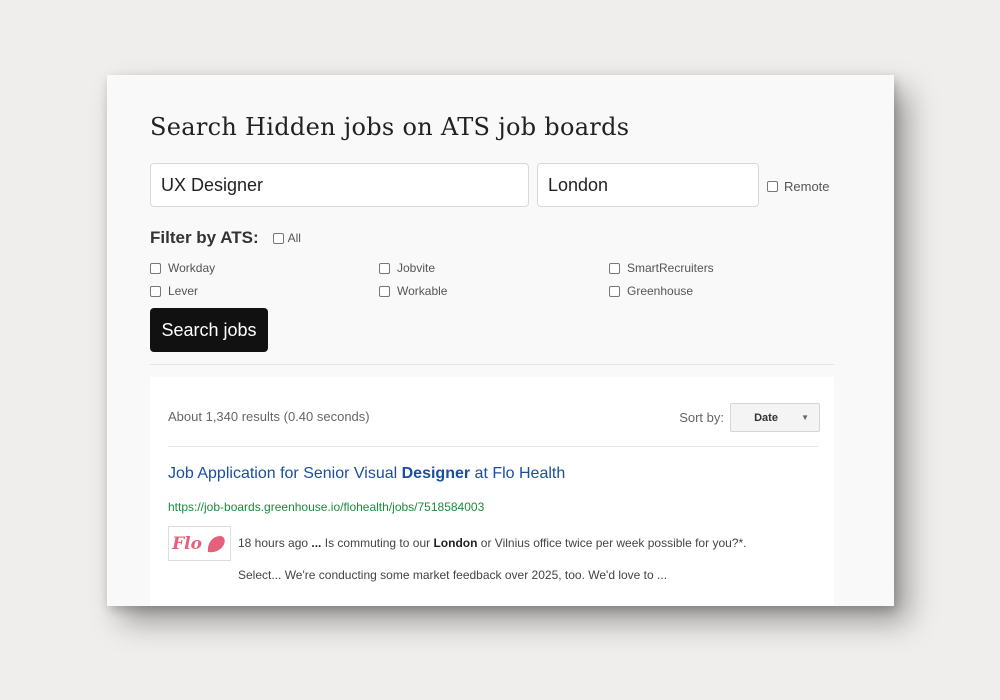 This screenshot has height=700, width=1000. I want to click on filter-header: Filter by ATS: All, so click(225, 238).